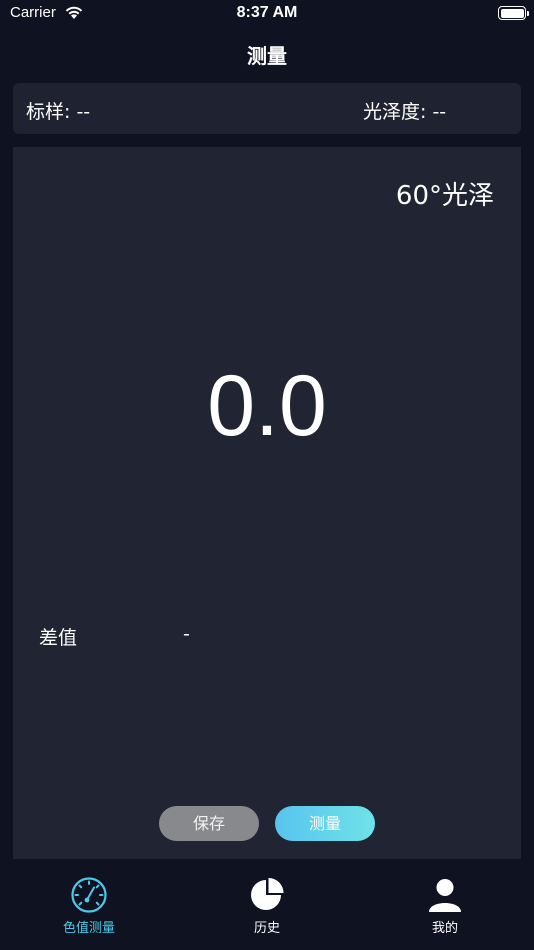  What do you see at coordinates (88, 928) in the screenshot?
I see `tab-label: 色值测量` at bounding box center [88, 928].